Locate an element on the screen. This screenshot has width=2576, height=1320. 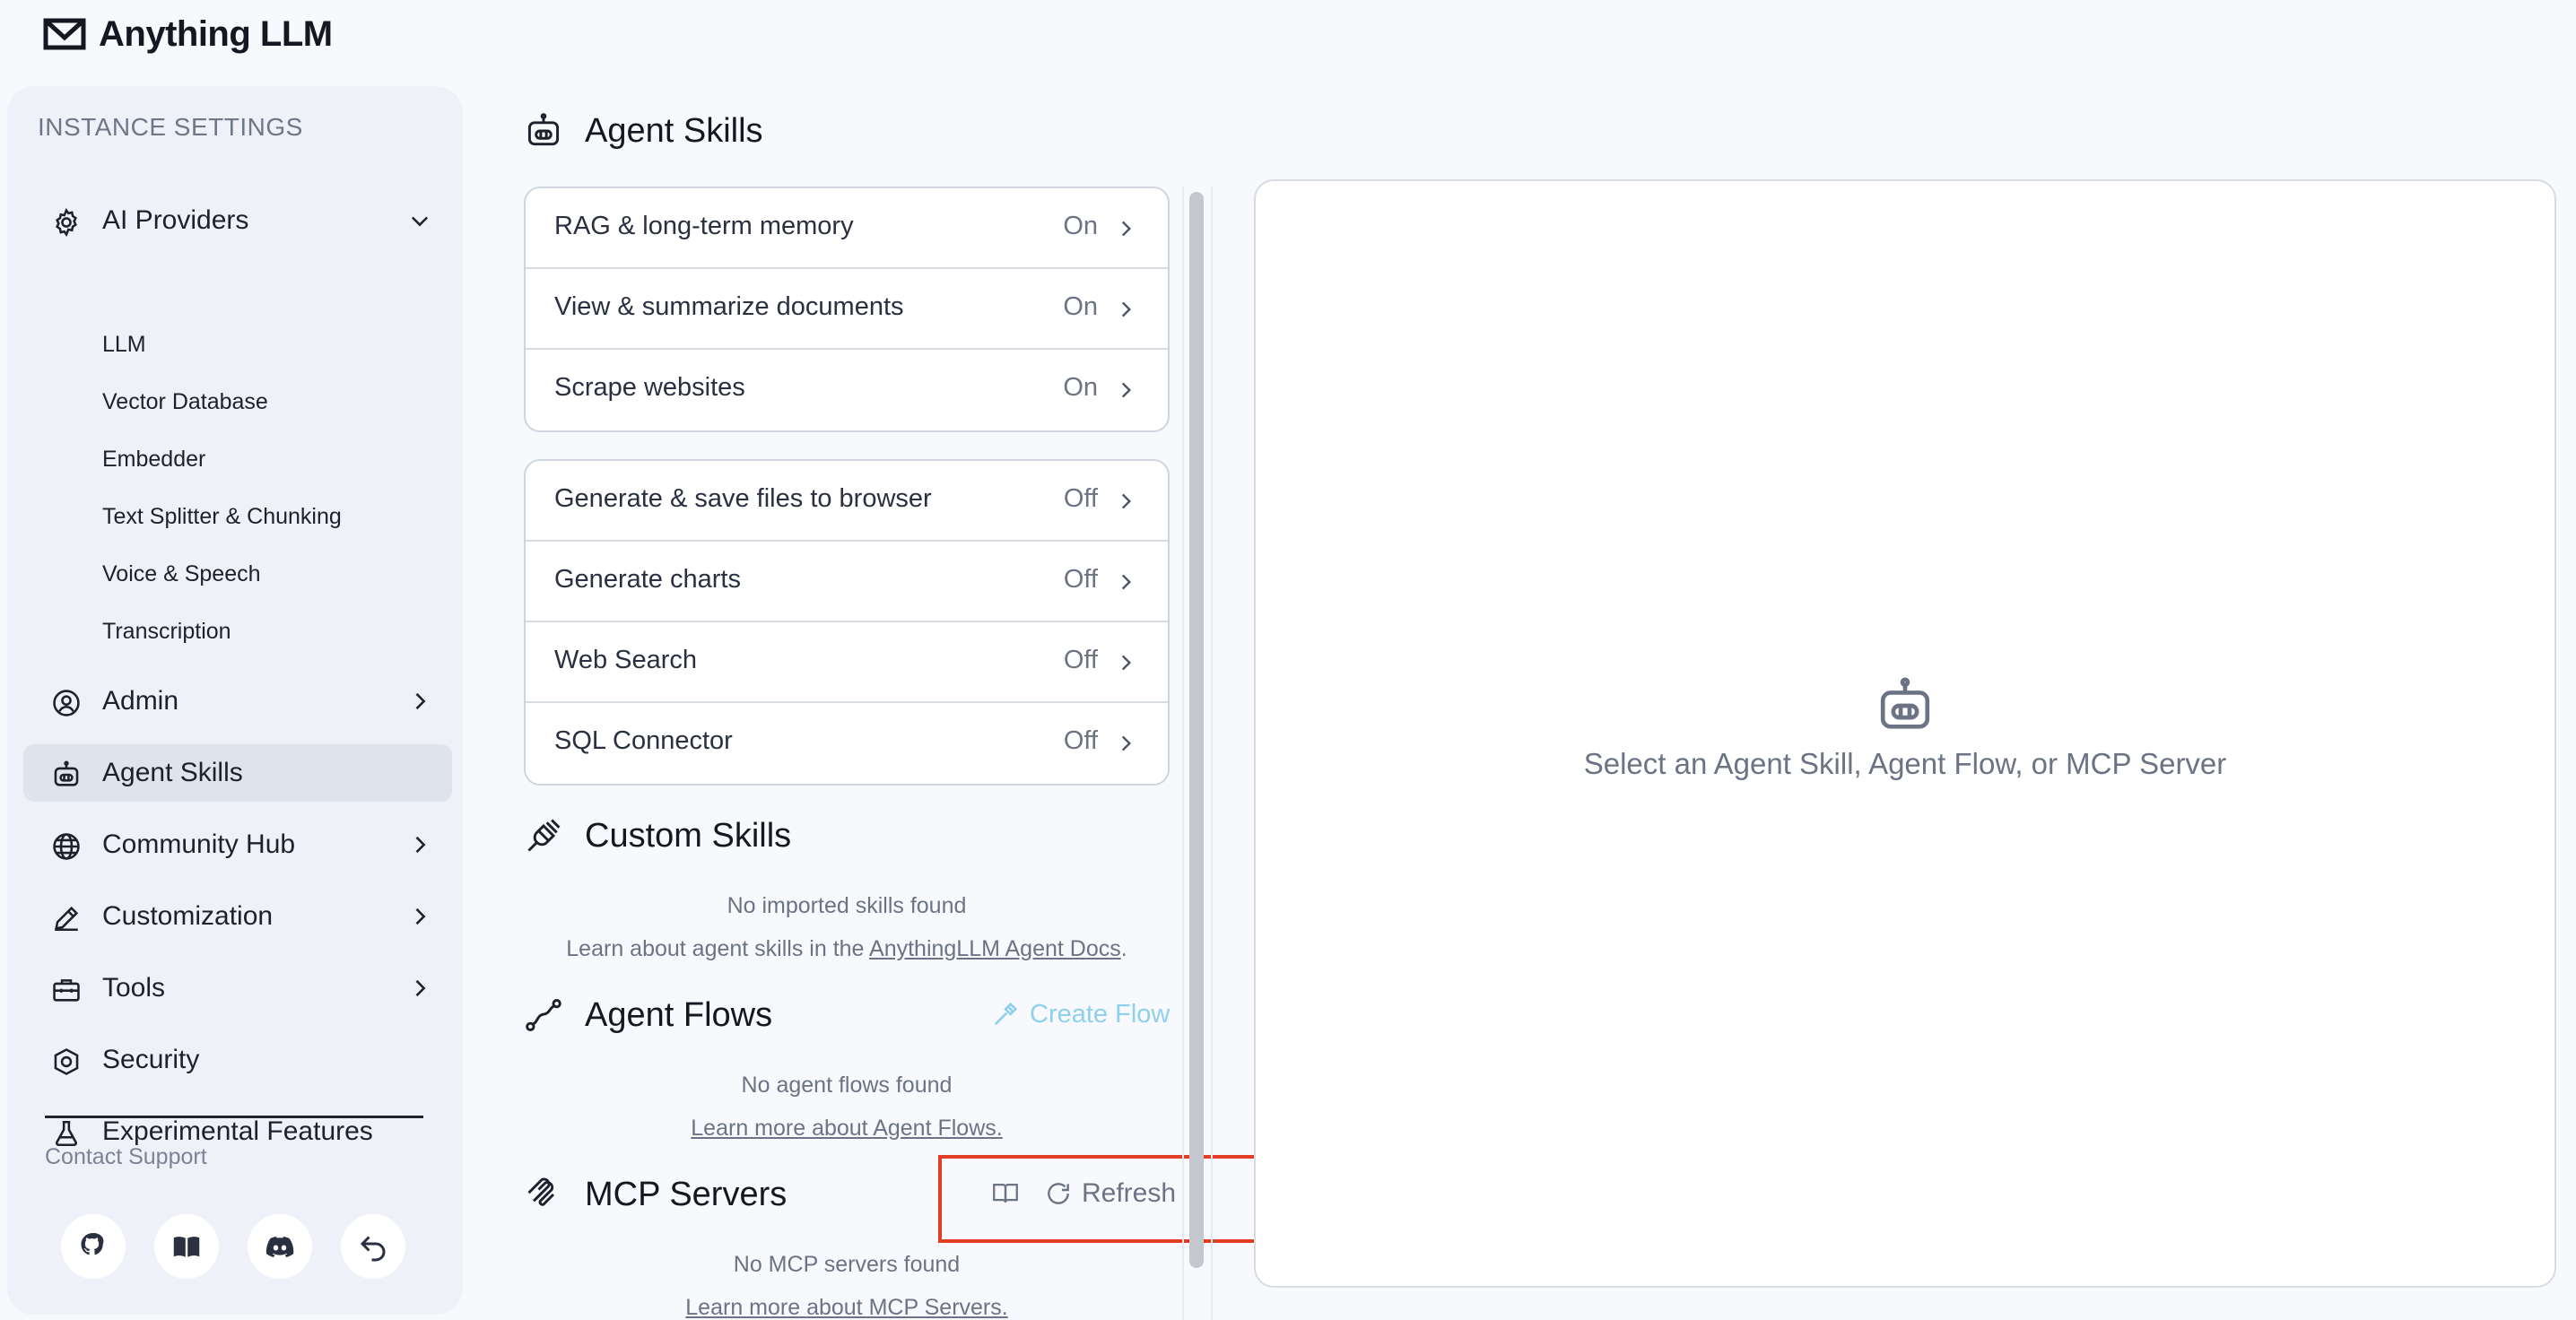
skill-row-save-files: Generate & save files to browser Off is located at coordinates (847, 501).